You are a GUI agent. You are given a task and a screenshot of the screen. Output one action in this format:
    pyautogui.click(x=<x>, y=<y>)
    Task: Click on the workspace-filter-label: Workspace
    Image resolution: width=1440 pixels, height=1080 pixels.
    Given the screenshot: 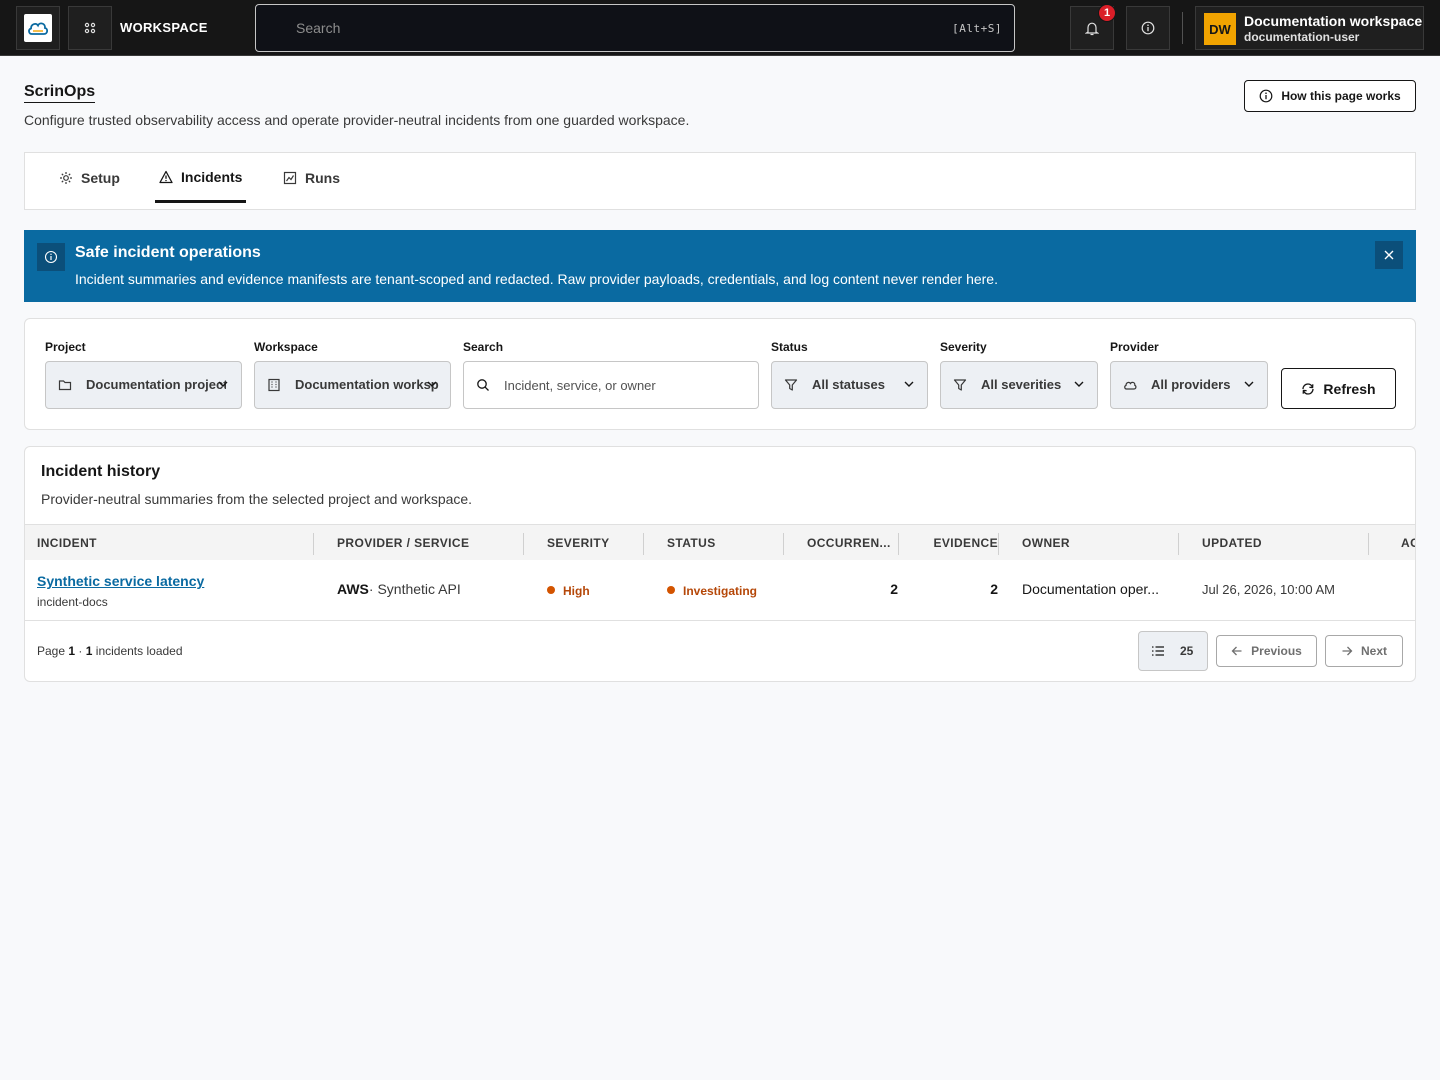 What is the action you would take?
    pyautogui.click(x=286, y=347)
    